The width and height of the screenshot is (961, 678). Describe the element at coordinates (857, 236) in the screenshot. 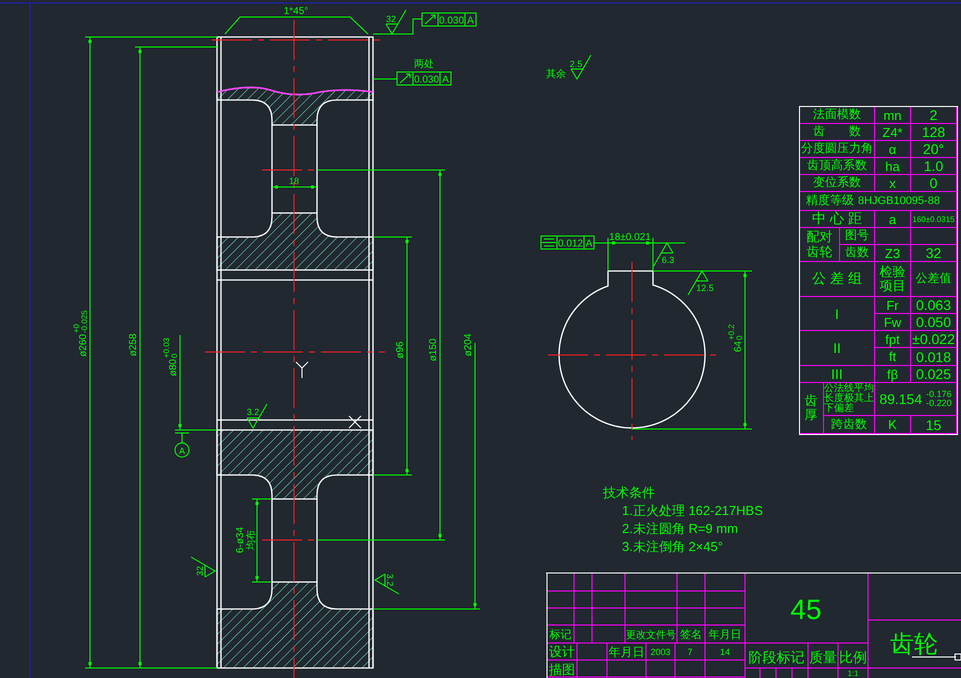

I see `parameter-label: 图号` at that location.